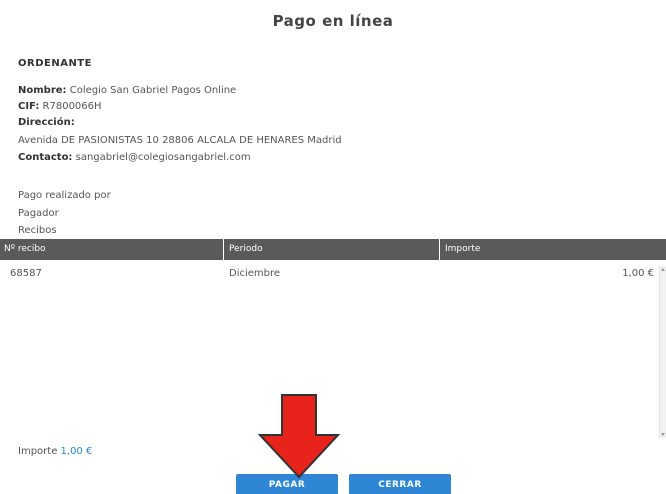 The width and height of the screenshot is (666, 494). Describe the element at coordinates (400, 484) in the screenshot. I see `cerrar-button: CERRAR` at that location.